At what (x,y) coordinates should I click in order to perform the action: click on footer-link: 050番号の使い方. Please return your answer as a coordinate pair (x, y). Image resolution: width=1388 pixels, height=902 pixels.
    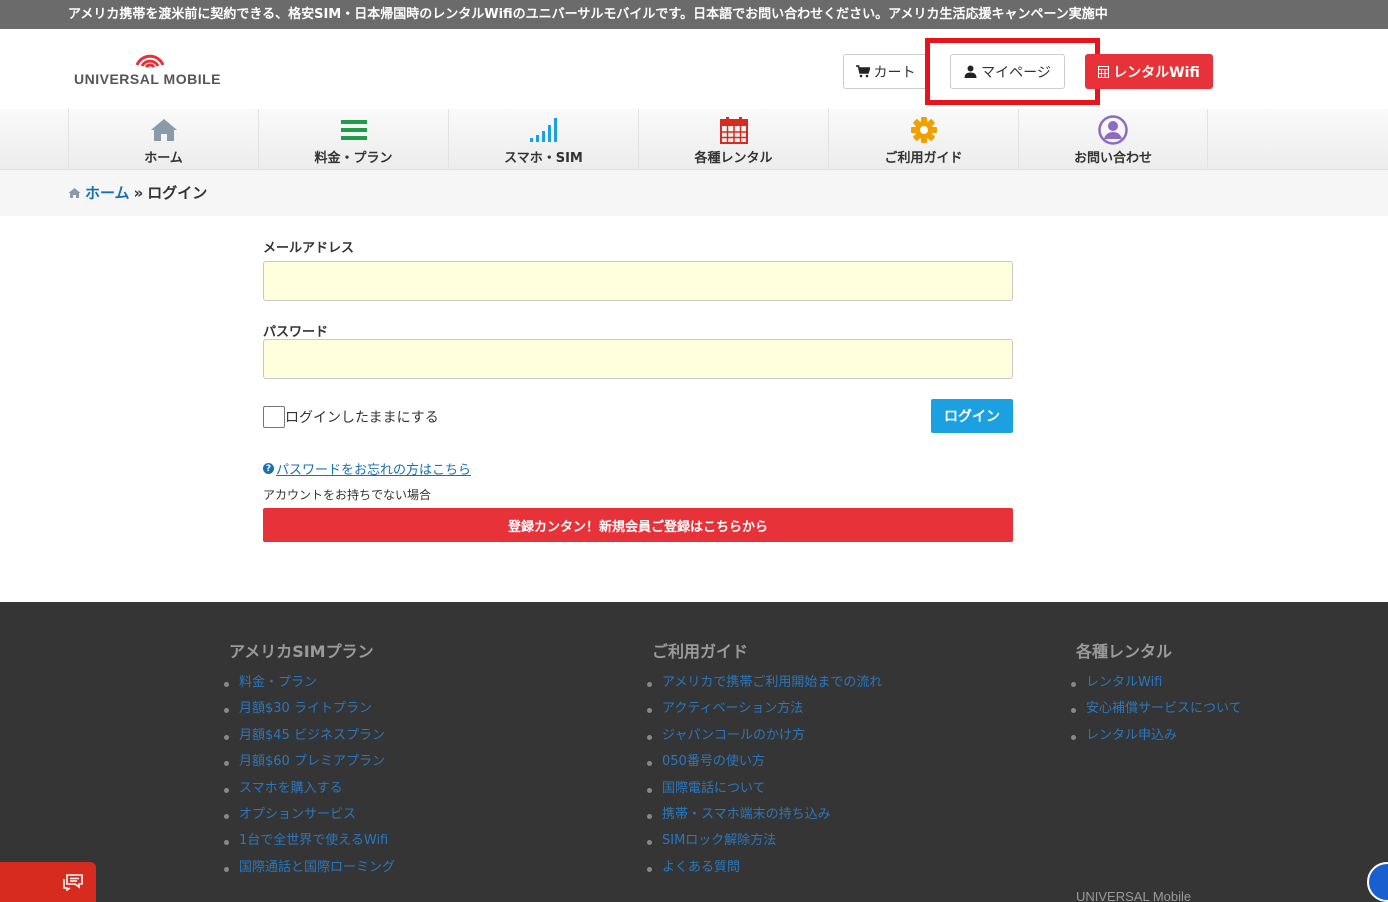
    Looking at the image, I should click on (764, 762).